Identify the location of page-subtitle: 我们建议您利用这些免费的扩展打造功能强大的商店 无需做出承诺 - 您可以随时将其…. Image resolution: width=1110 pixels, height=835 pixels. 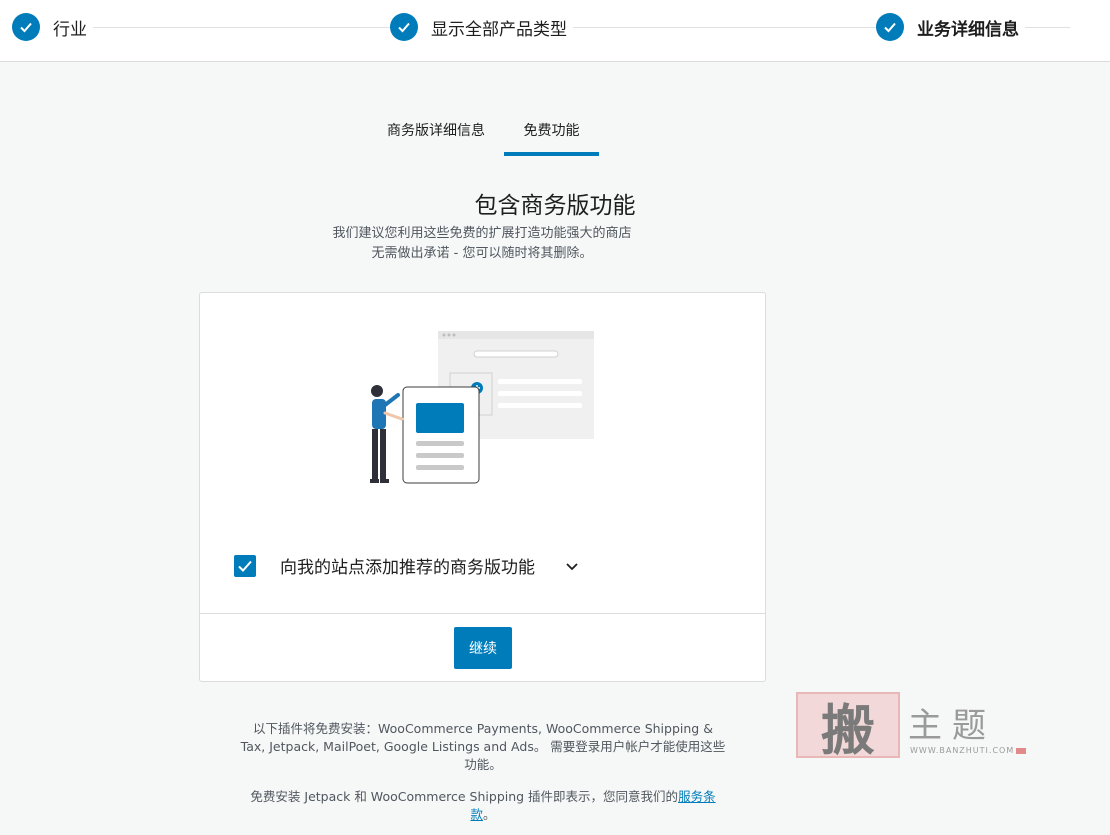
(482, 244).